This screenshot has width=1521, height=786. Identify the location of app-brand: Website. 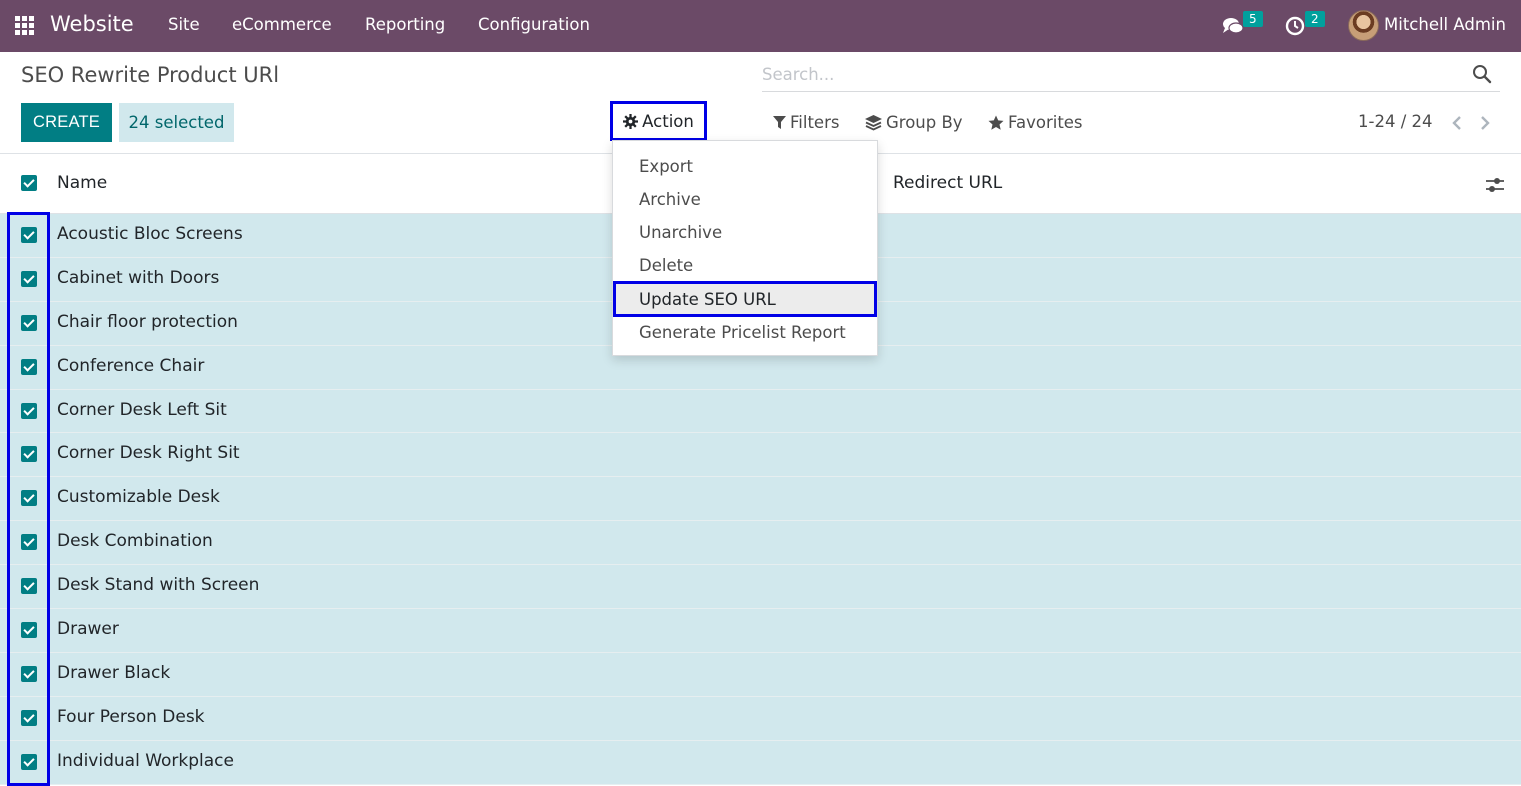
(92, 24).